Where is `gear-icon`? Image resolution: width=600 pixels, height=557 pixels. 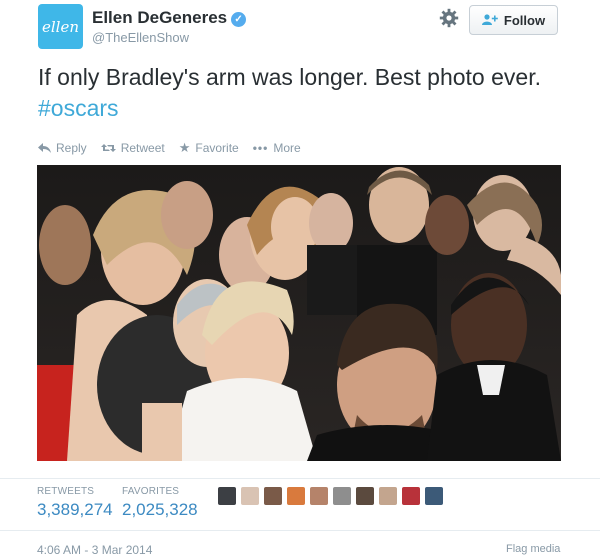 gear-icon is located at coordinates (449, 18).